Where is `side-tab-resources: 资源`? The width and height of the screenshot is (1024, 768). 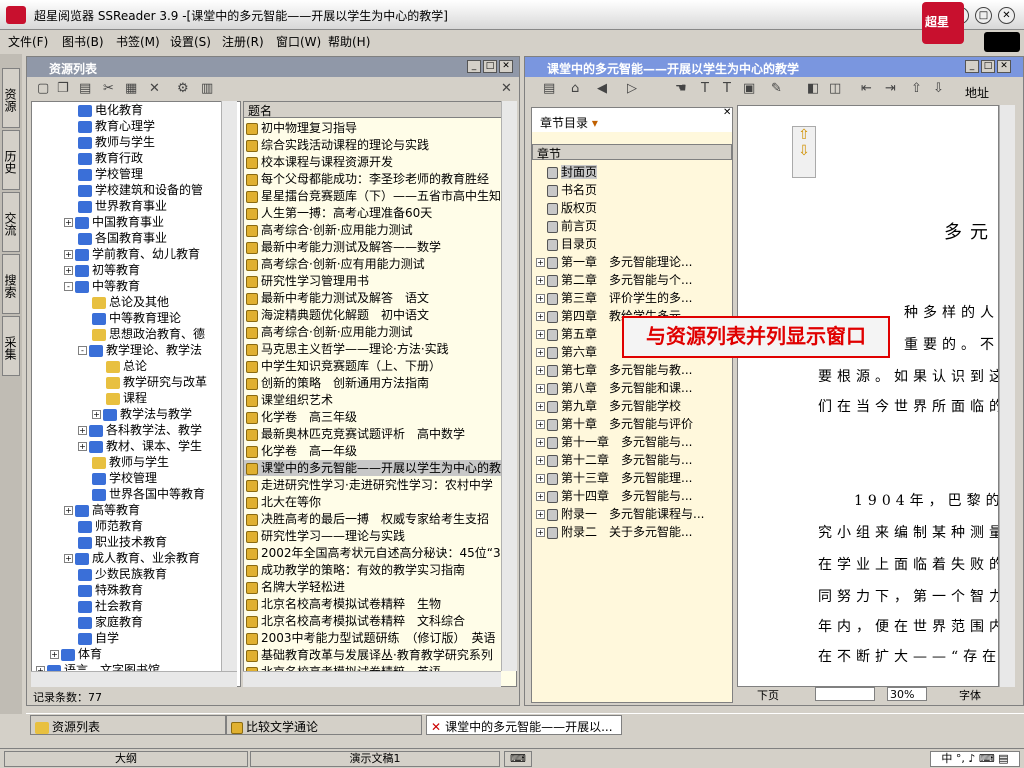
side-tab-resources: 资源 is located at coordinates (11, 98).